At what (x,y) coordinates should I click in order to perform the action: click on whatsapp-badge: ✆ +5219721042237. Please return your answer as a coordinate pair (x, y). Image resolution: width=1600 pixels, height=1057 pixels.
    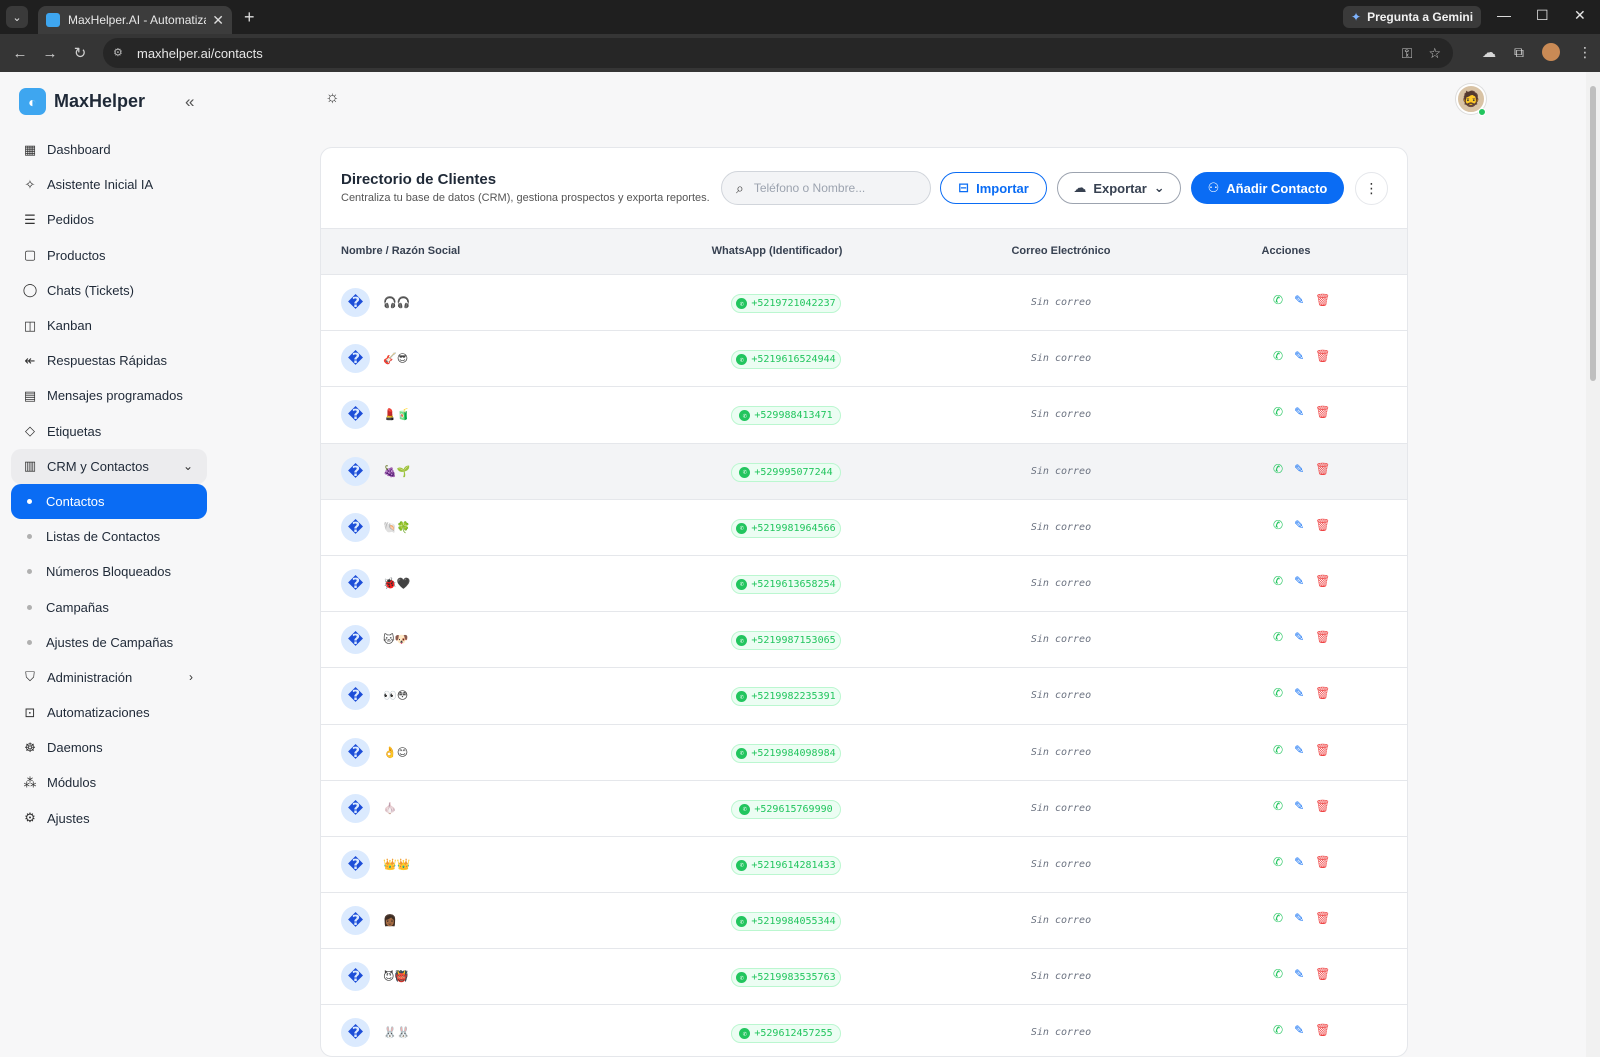
    Looking at the image, I should click on (786, 303).